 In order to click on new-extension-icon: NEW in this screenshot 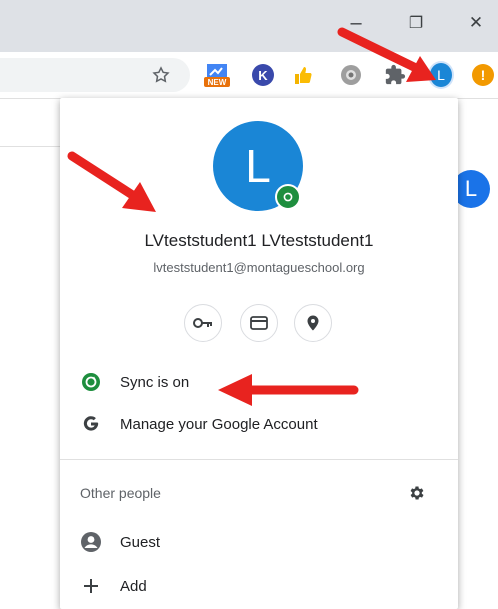, I will do `click(217, 75)`.